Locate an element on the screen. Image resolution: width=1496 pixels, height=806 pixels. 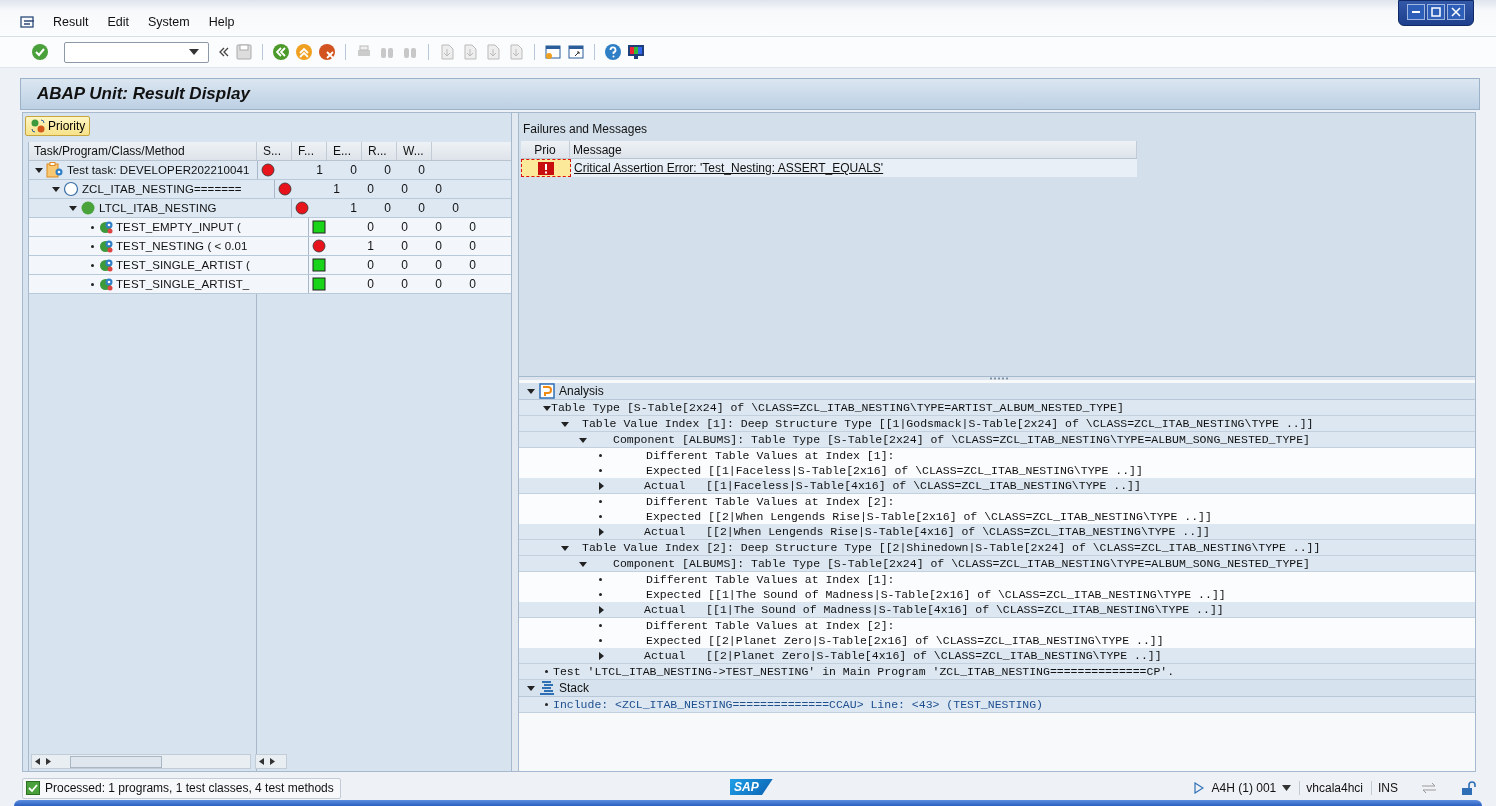
collapse-icon is located at coordinates (224, 52).